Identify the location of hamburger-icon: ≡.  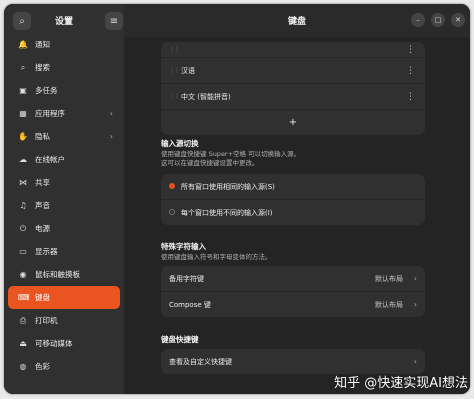
(114, 21).